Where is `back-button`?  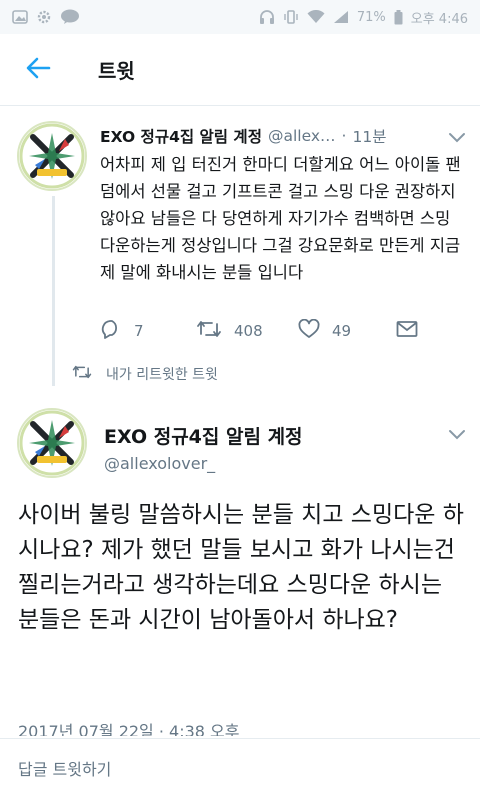
back-button is located at coordinates (38, 70).